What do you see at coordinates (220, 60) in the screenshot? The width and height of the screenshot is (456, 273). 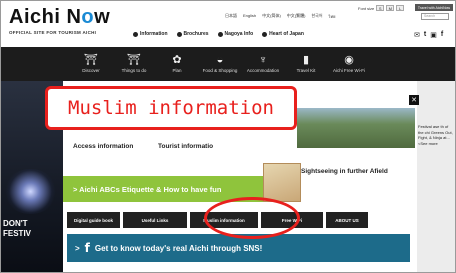 I see `bowl-icon: ◒` at bounding box center [220, 60].